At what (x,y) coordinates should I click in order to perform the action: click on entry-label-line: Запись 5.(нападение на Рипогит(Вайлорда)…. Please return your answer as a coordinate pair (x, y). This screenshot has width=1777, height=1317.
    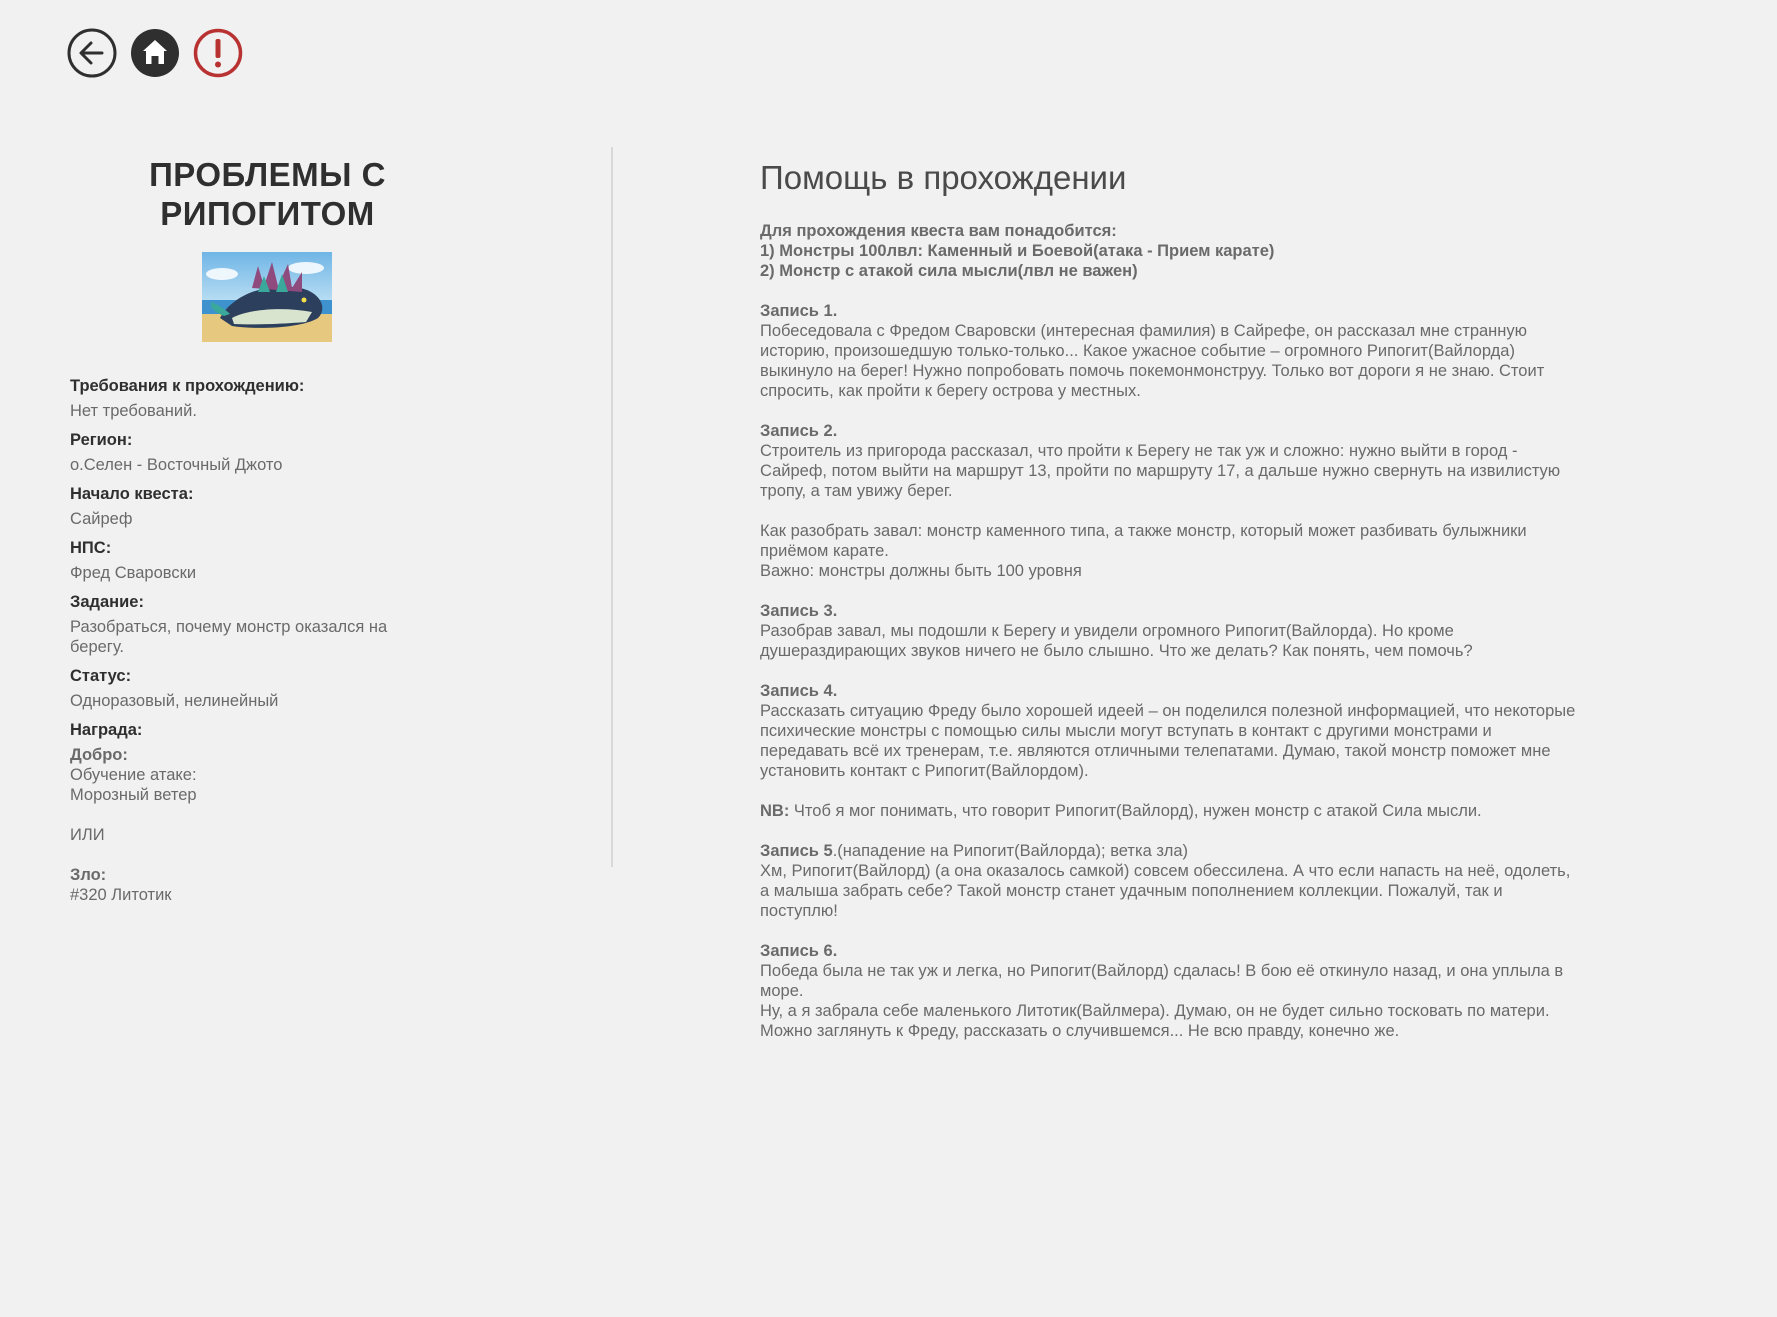
    Looking at the image, I should click on (1170, 851).